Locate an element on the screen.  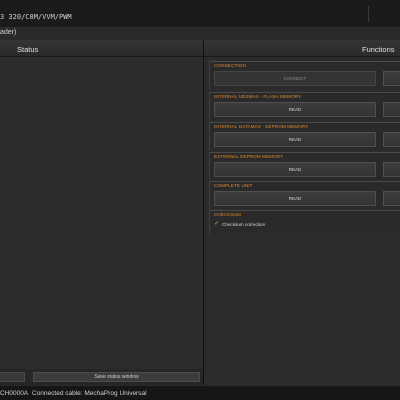
status-footer: Save status window is located at coordinates (101, 377).